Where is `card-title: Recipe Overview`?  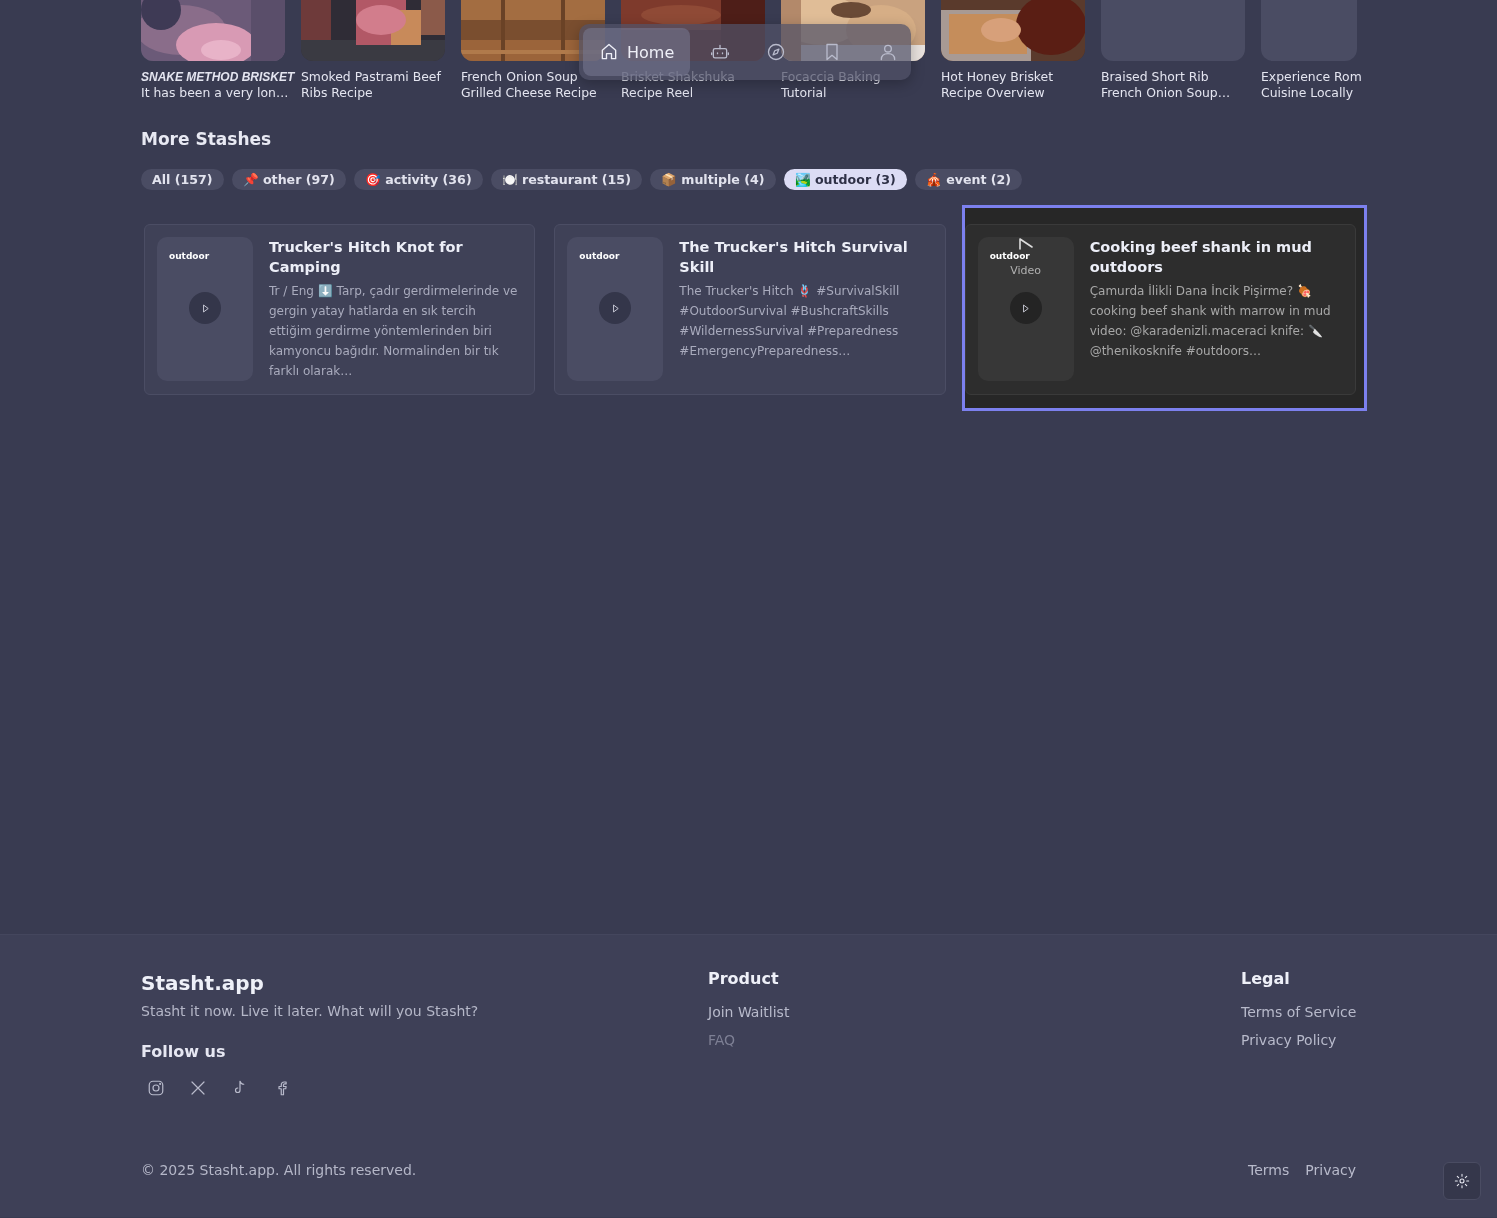 card-title: Recipe Overview is located at coordinates (993, 93).